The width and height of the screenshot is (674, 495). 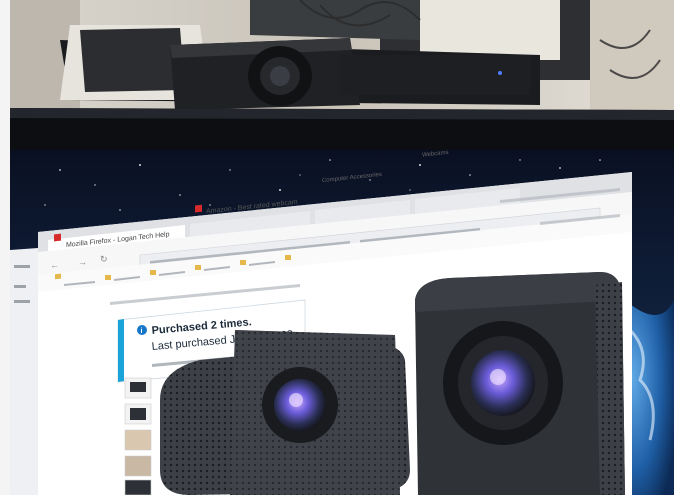 What do you see at coordinates (520, 383) in the screenshot?
I see `product-image-webcam-large` at bounding box center [520, 383].